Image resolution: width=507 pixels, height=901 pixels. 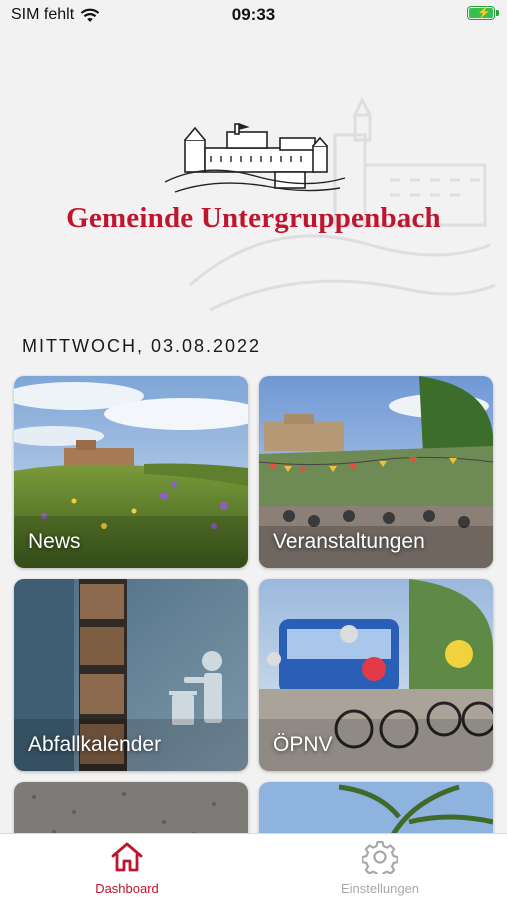 What do you see at coordinates (303, 744) in the screenshot?
I see `tile-oepnv-label: ÖPNV` at bounding box center [303, 744].